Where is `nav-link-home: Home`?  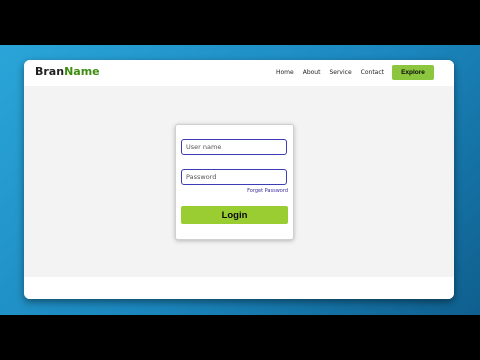 nav-link-home: Home is located at coordinates (285, 72).